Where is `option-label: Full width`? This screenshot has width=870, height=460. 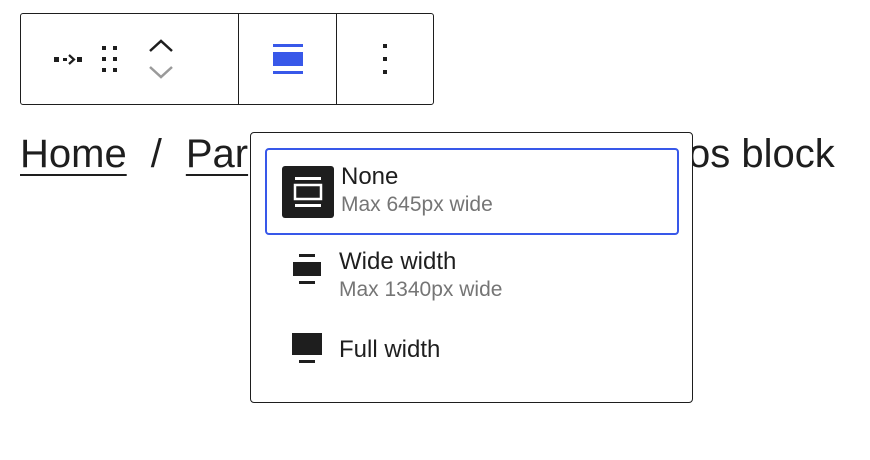
option-label: Full width is located at coordinates (390, 349).